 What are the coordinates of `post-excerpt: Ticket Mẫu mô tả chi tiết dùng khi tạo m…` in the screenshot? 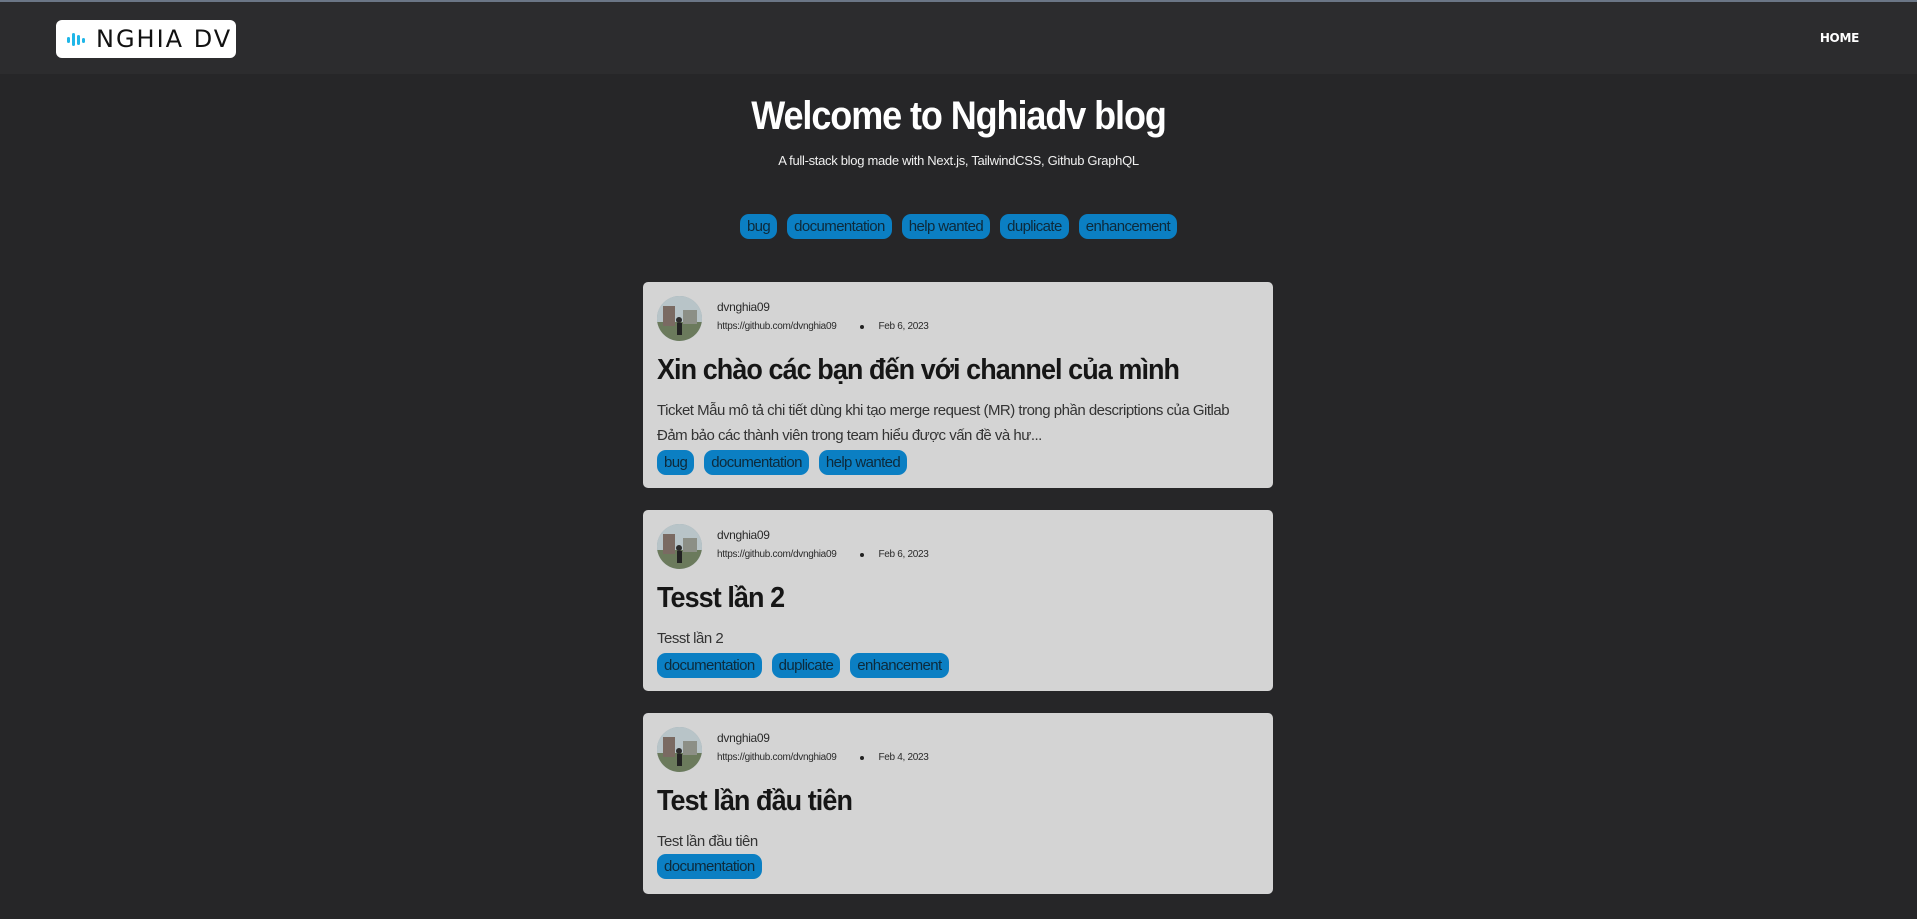 It's located at (943, 423).